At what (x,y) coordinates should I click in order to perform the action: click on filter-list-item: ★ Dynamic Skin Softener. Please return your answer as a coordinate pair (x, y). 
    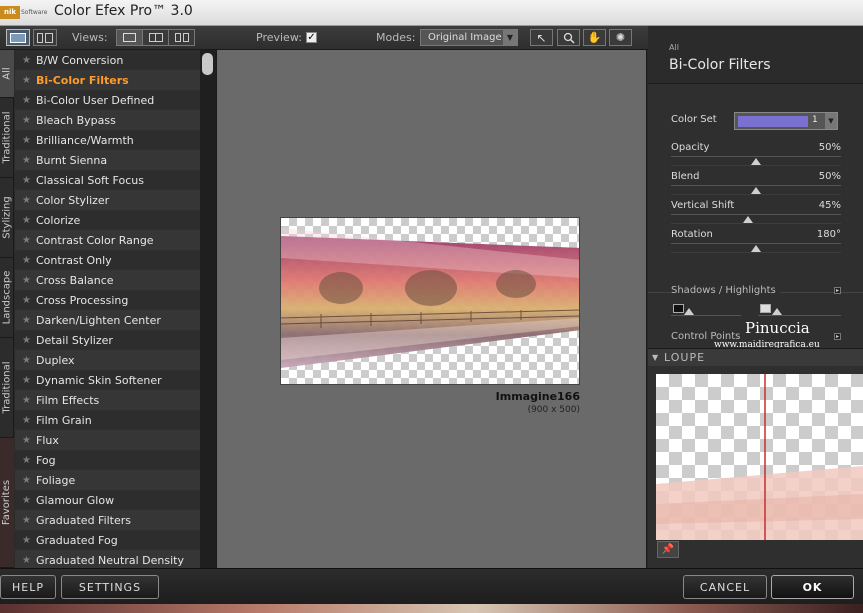
    Looking at the image, I should click on (107, 380).